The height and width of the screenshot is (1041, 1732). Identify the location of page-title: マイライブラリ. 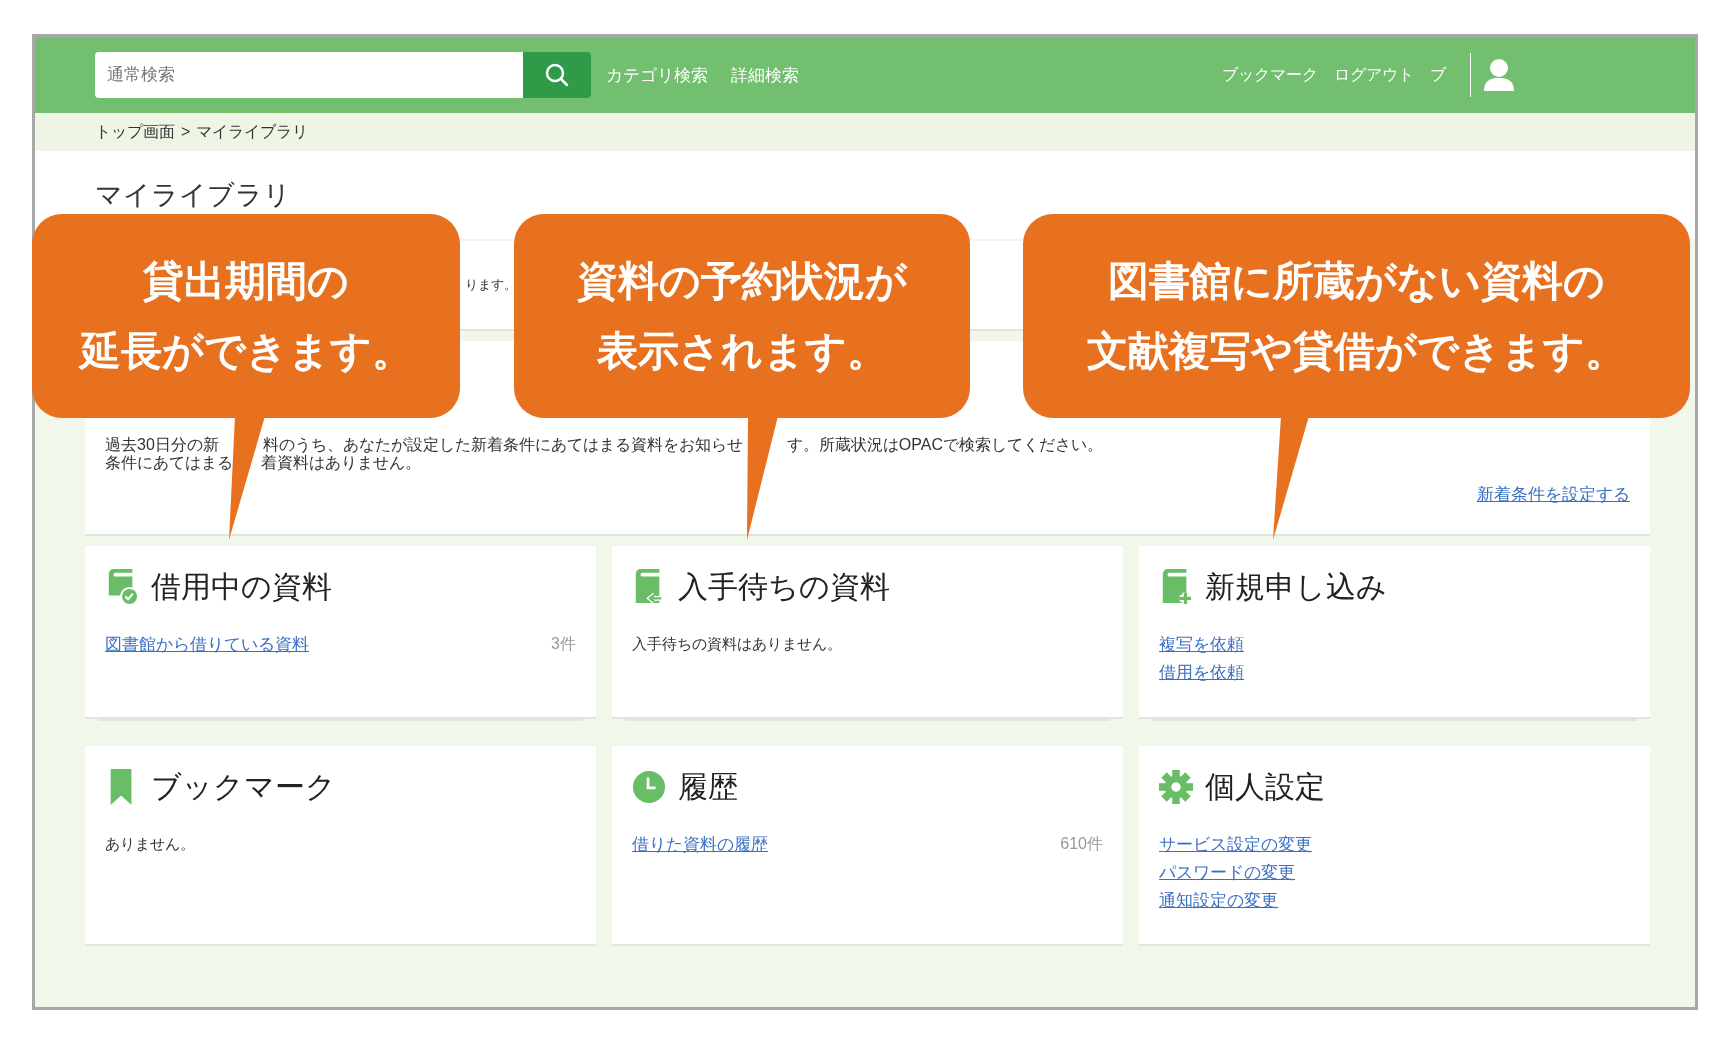
(193, 195).